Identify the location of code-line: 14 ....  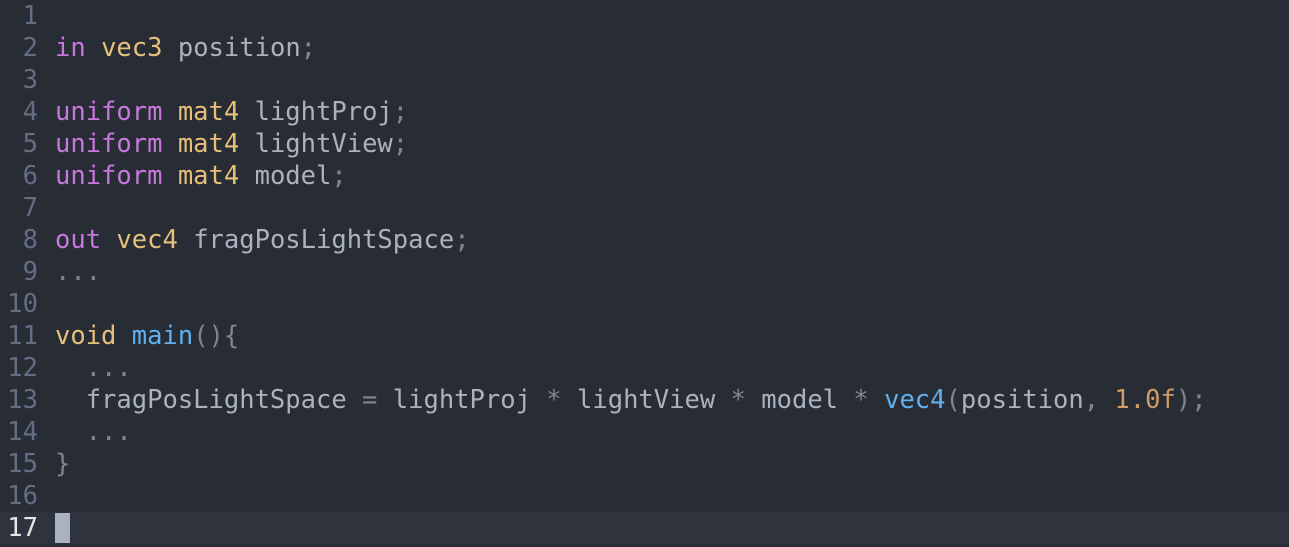
(644, 432).